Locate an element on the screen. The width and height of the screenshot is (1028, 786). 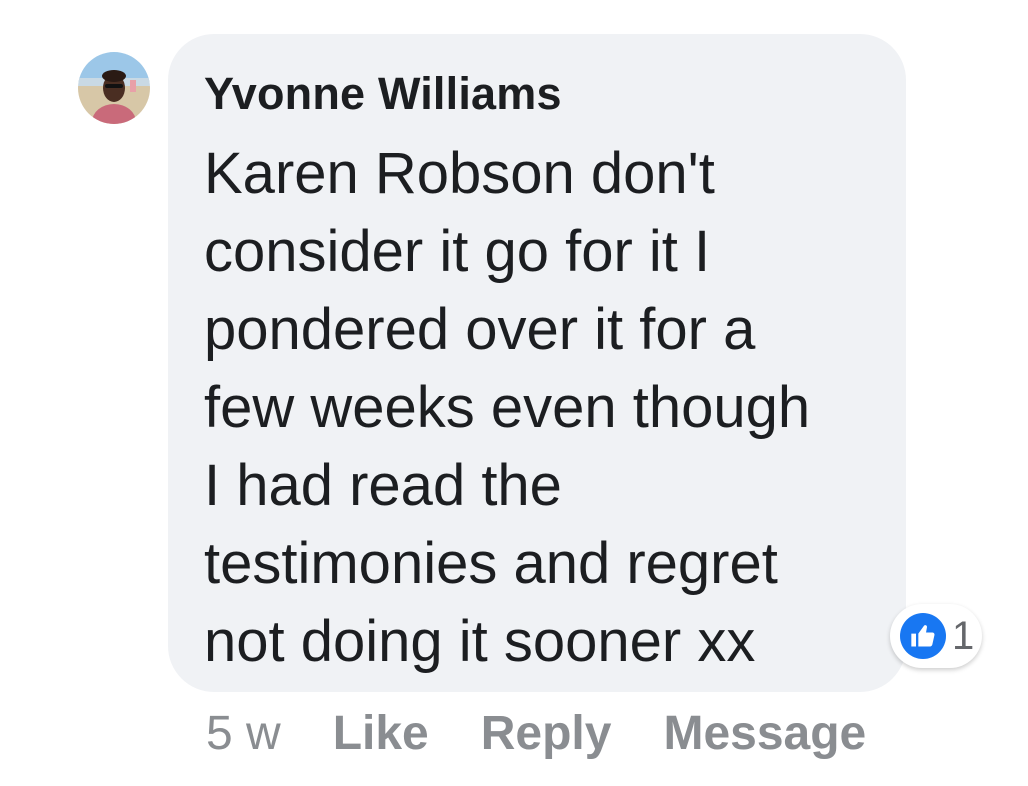
comment-actions: 5 w Like Reply Message is located at coordinates (536, 733).